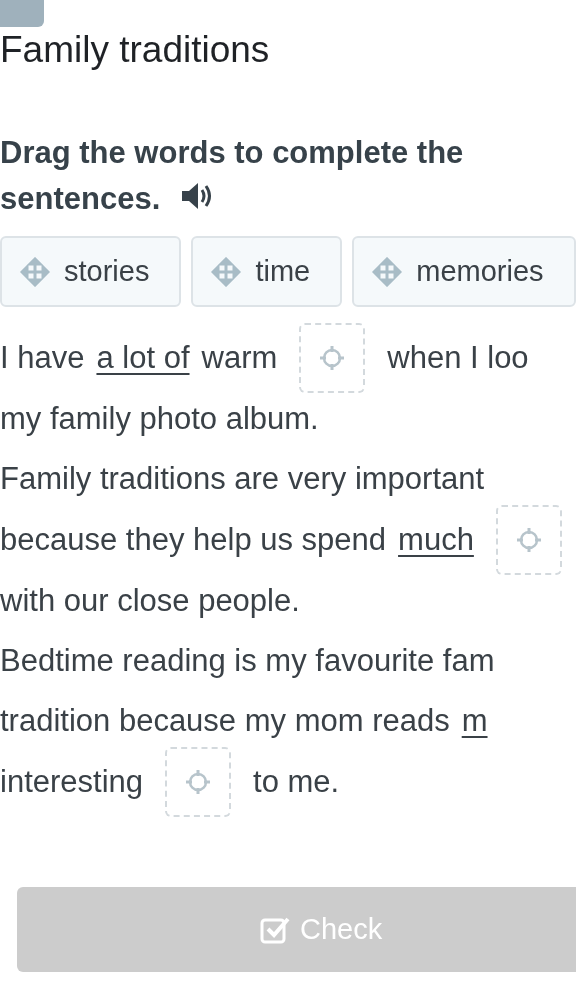 The image size is (576, 1008). I want to click on sentence-text: Family traditions are very important, so click(242, 478).